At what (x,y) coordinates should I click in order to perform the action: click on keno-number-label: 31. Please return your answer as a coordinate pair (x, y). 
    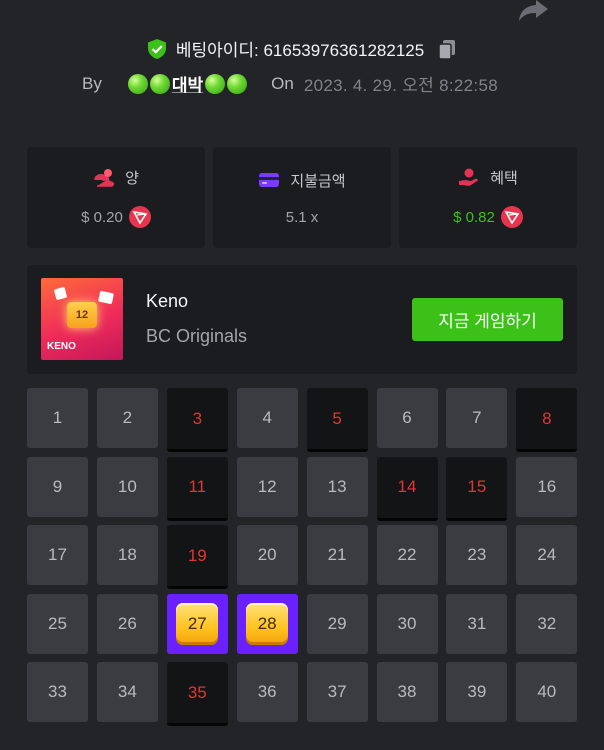
    Looking at the image, I should click on (477, 623).